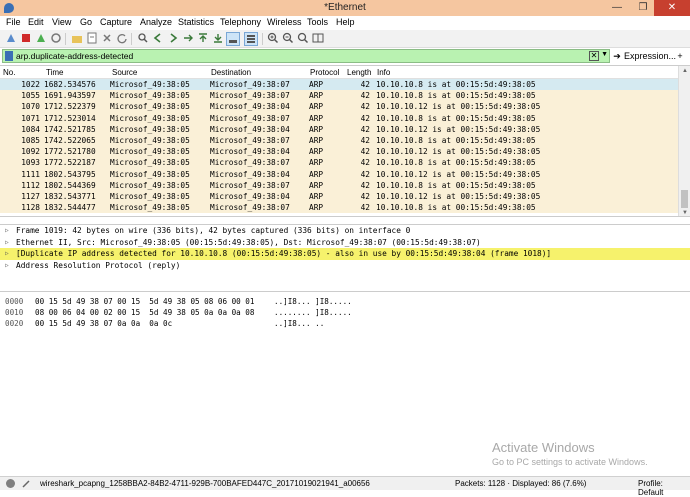  I want to click on menu-statistics: Statistics, so click(196, 22).